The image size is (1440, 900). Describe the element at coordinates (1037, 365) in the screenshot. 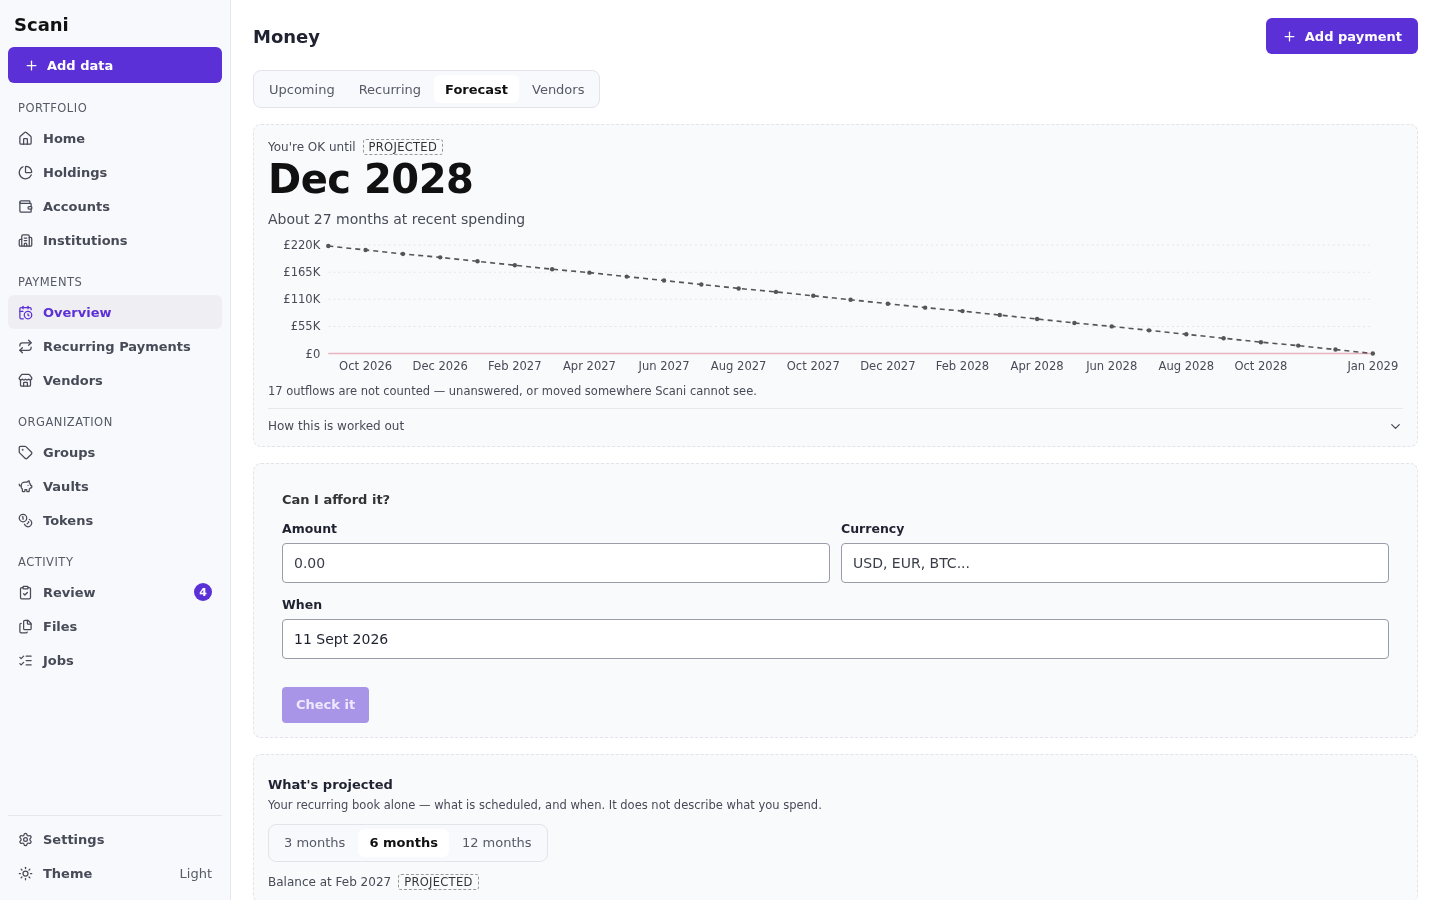

I see `x-axis-label: Apr 2028` at that location.